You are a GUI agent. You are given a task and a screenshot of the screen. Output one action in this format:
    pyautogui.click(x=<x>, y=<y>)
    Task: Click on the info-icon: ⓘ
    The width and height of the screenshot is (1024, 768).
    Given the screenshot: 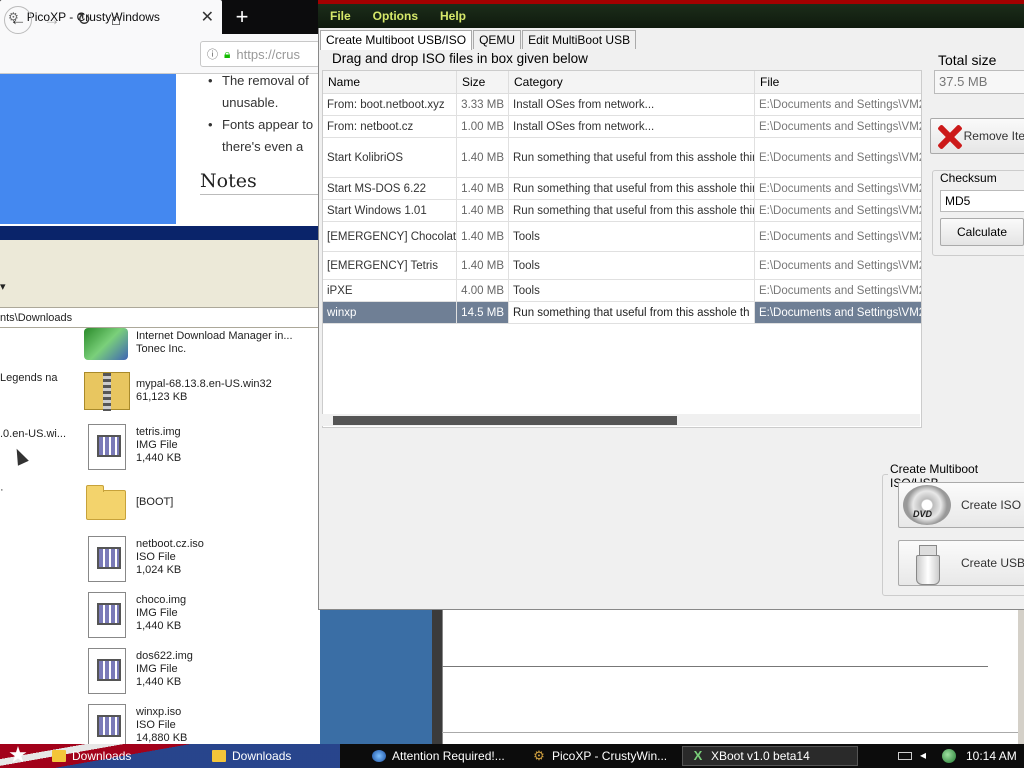 What is the action you would take?
    pyautogui.click(x=212, y=54)
    